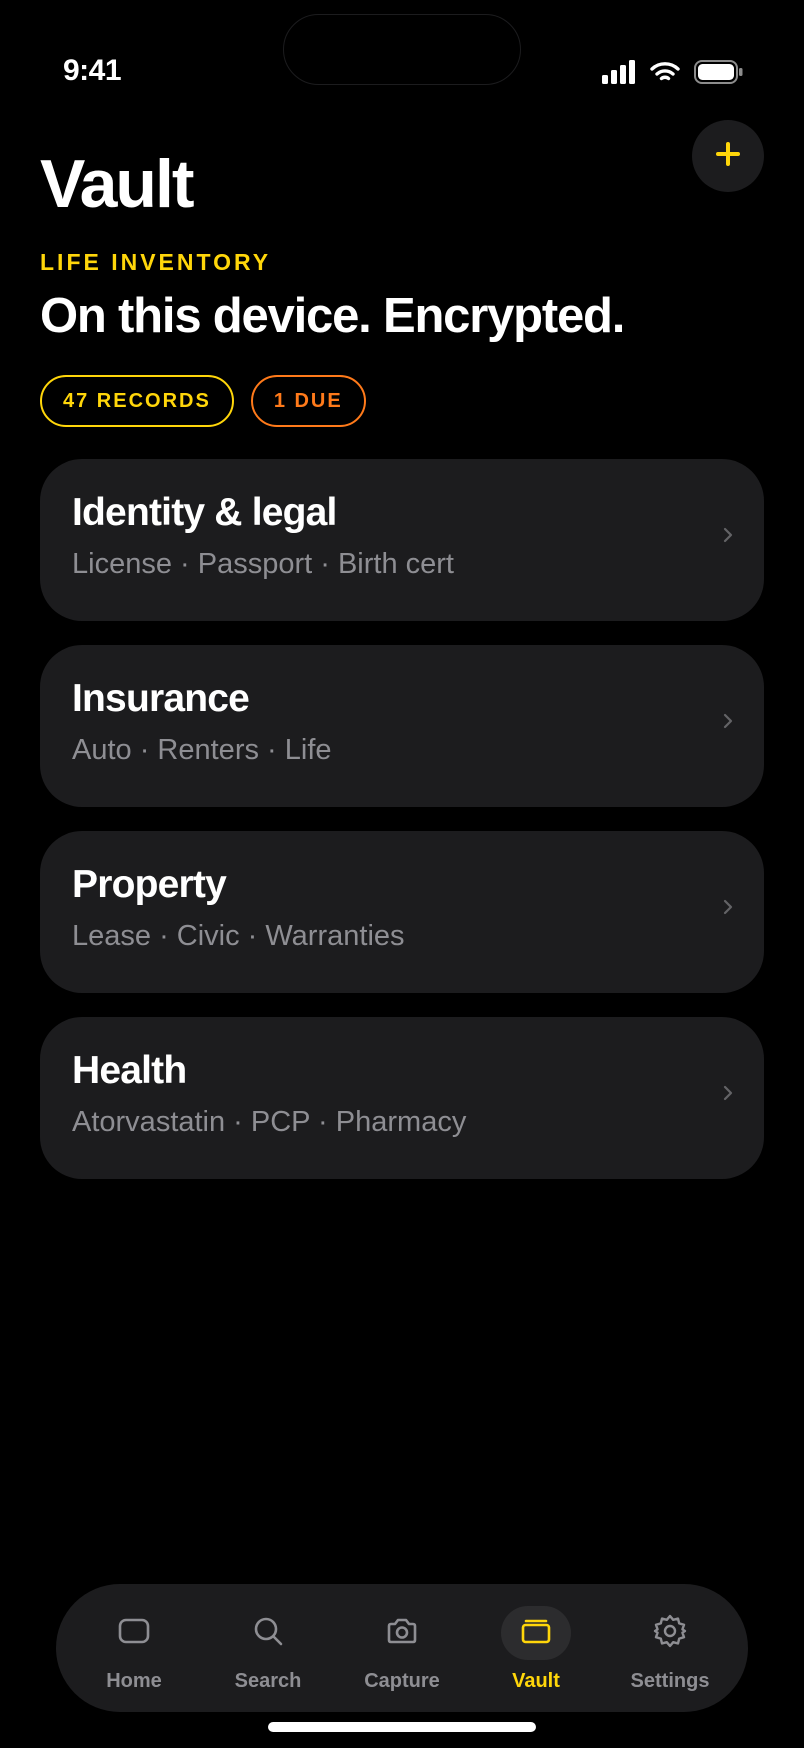 This screenshot has width=804, height=1748. Describe the element at coordinates (204, 512) in the screenshot. I see `category-title: Identity & legal` at that location.